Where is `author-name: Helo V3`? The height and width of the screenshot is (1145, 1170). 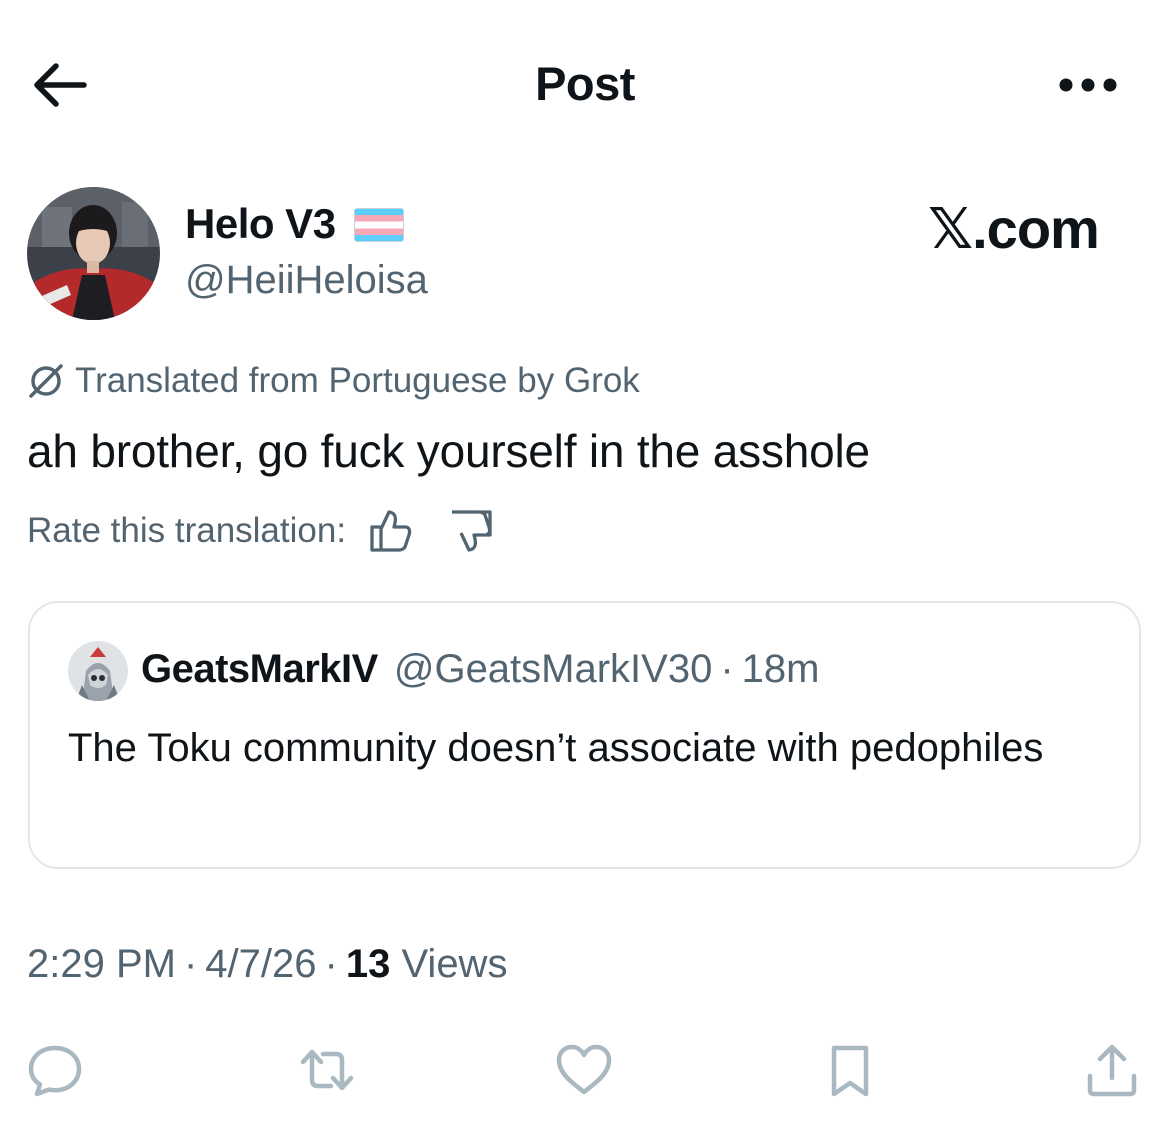
author-name: Helo V3 is located at coordinates (260, 223).